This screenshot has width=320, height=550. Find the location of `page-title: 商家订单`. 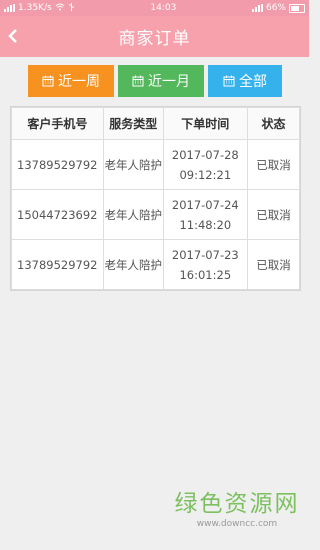

page-title: 商家订单 is located at coordinates (154, 39).